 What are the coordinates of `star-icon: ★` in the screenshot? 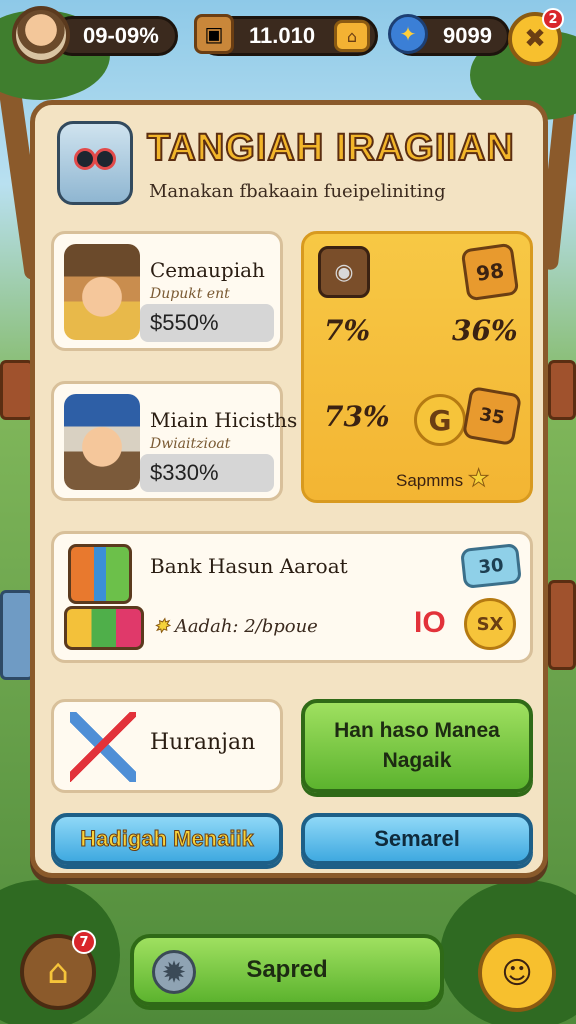 It's located at (478, 479).